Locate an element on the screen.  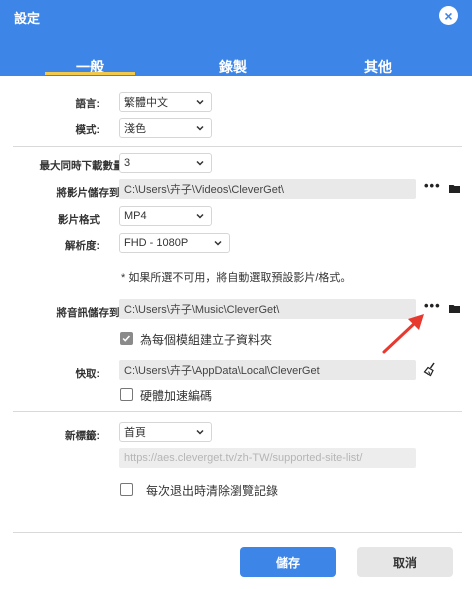
close-icon: × is located at coordinates (448, 15).